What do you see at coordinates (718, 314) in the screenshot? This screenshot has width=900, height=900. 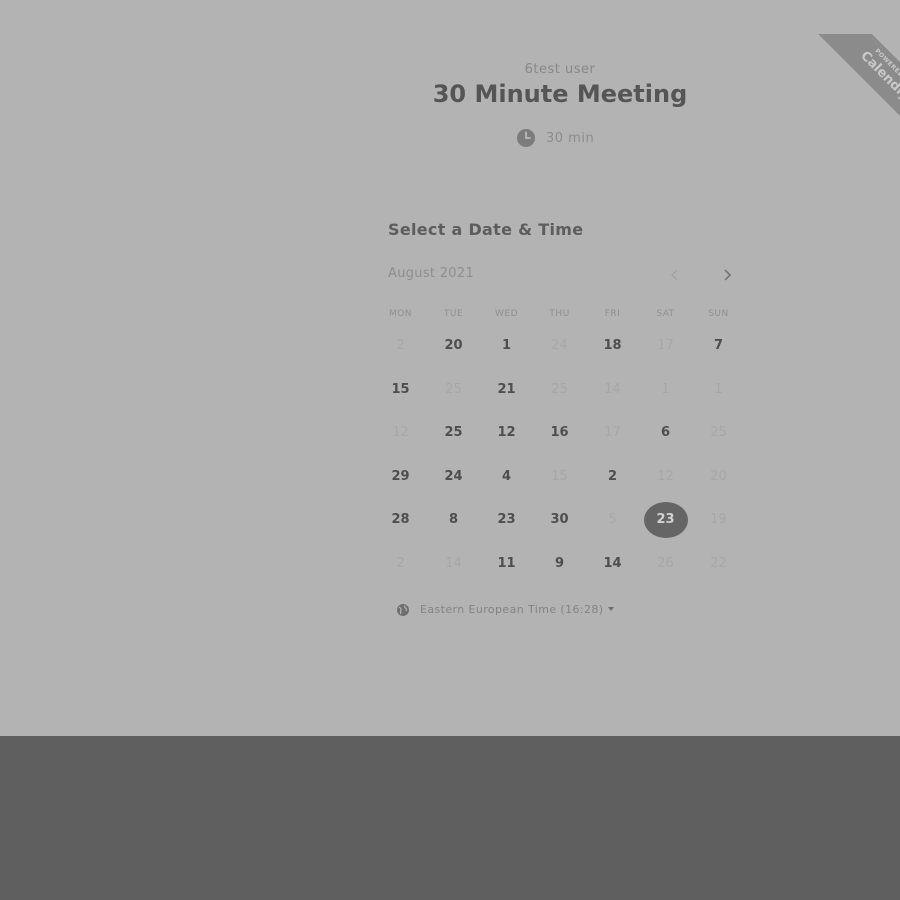 I see `weekday-label: SUN` at bounding box center [718, 314].